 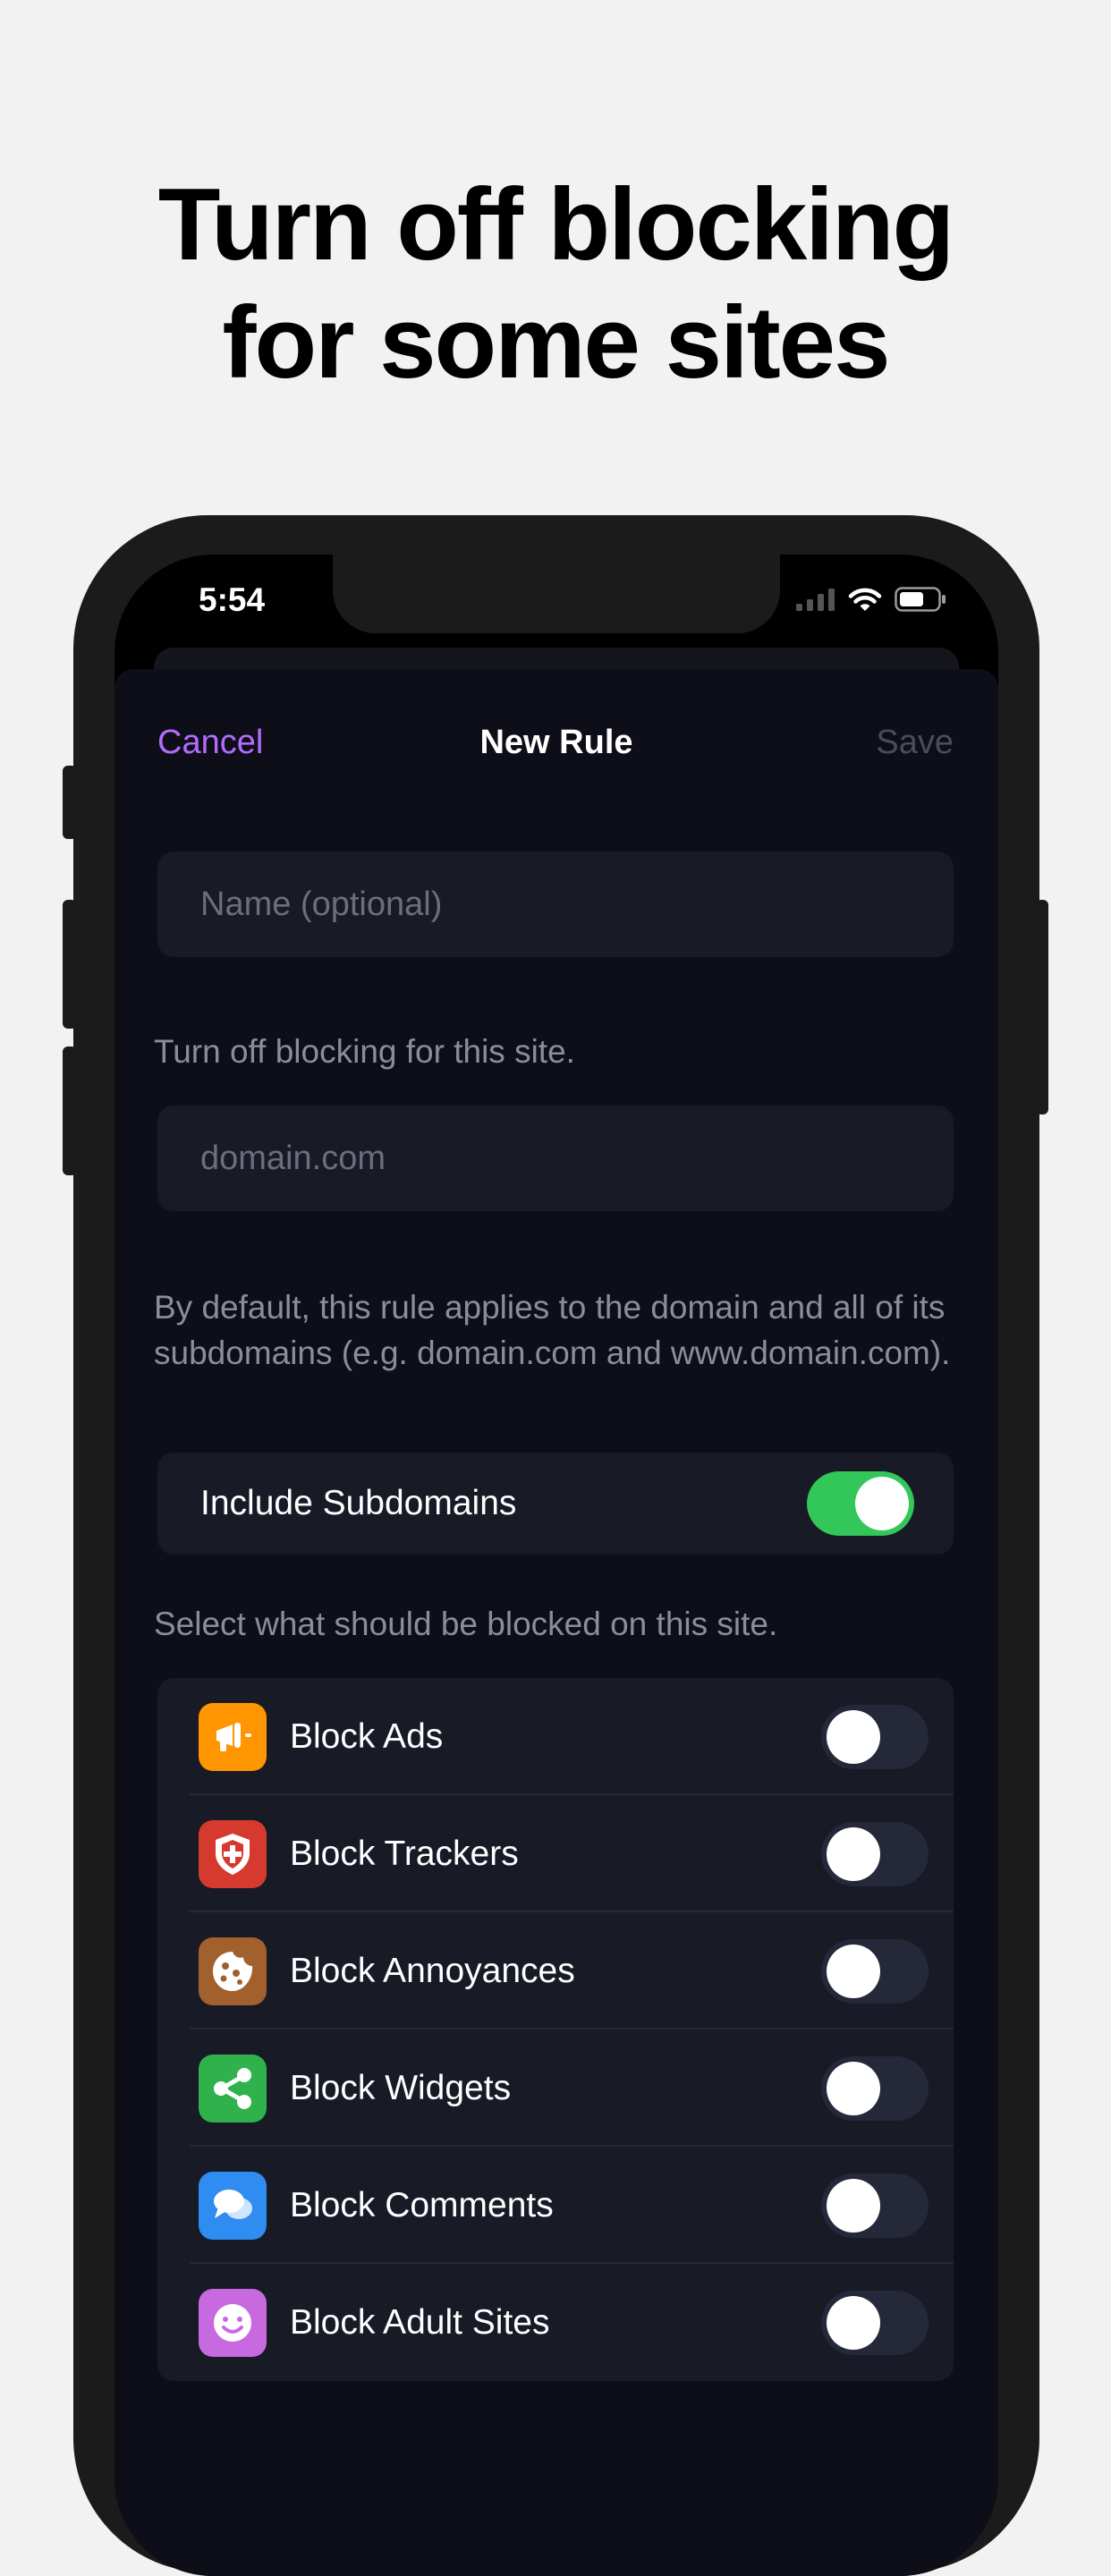 What do you see at coordinates (555, 284) in the screenshot?
I see `headline: Turn off blocking for some sites` at bounding box center [555, 284].